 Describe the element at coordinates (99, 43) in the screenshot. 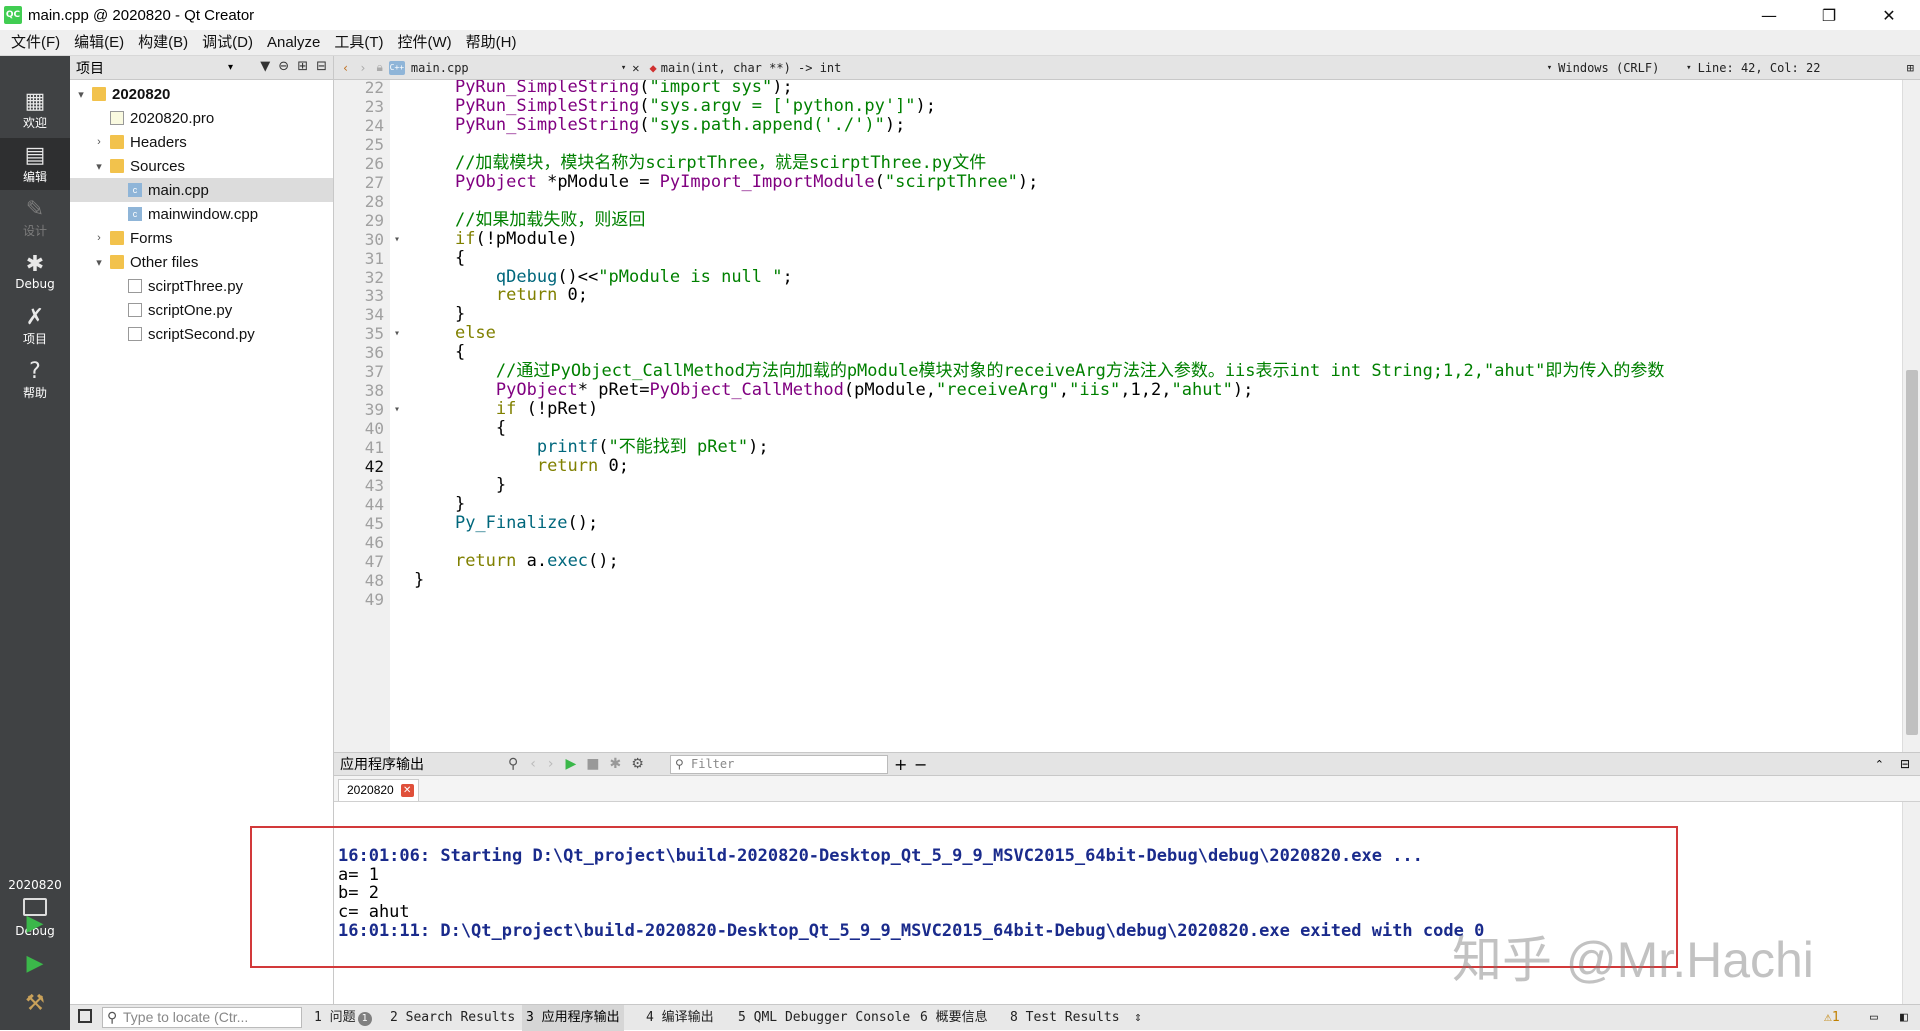

I see `menu-edit: 编辑(E)` at that location.